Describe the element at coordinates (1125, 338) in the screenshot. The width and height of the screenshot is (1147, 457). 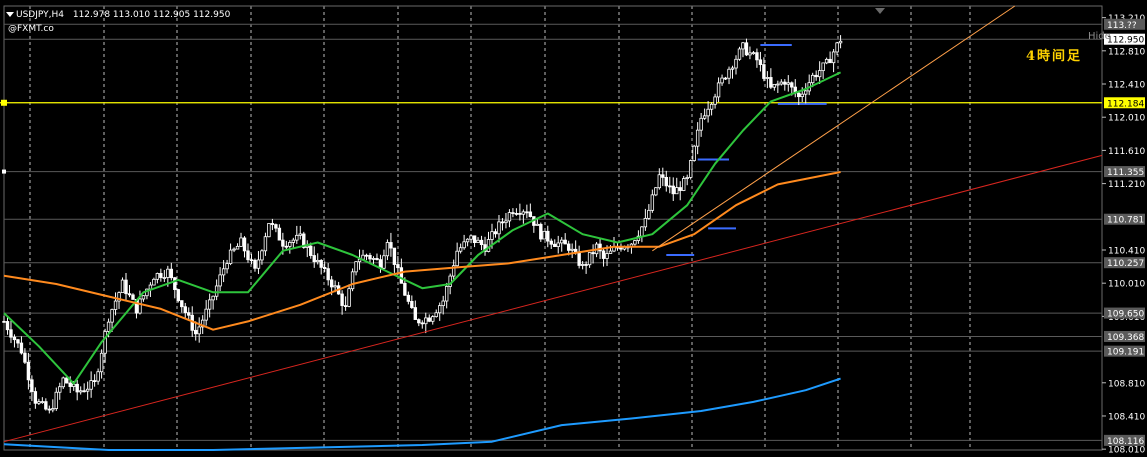
I see `price-tag-label: 109.368` at that location.